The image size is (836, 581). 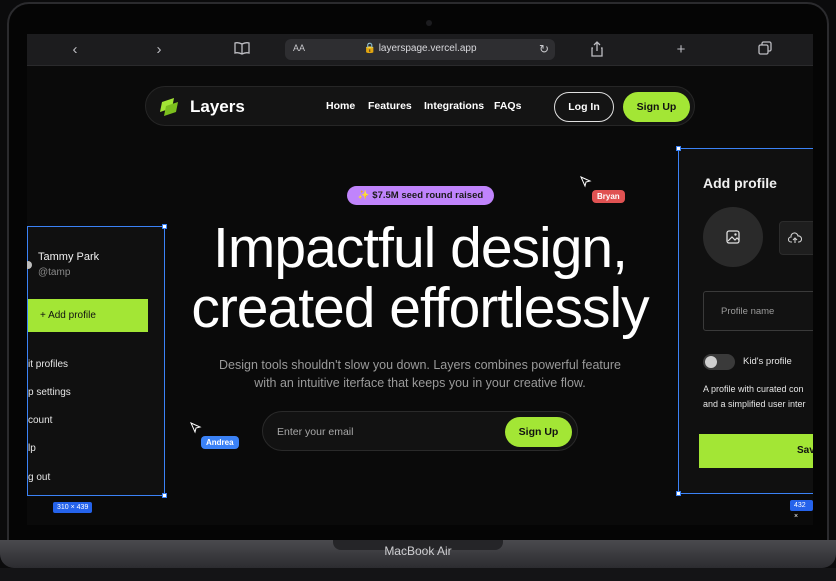 I want to click on upload-button, so click(x=796, y=238).